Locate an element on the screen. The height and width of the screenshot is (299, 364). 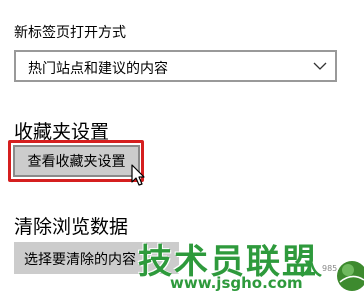
watermark-url: www.jsgho.com is located at coordinates (236, 283).